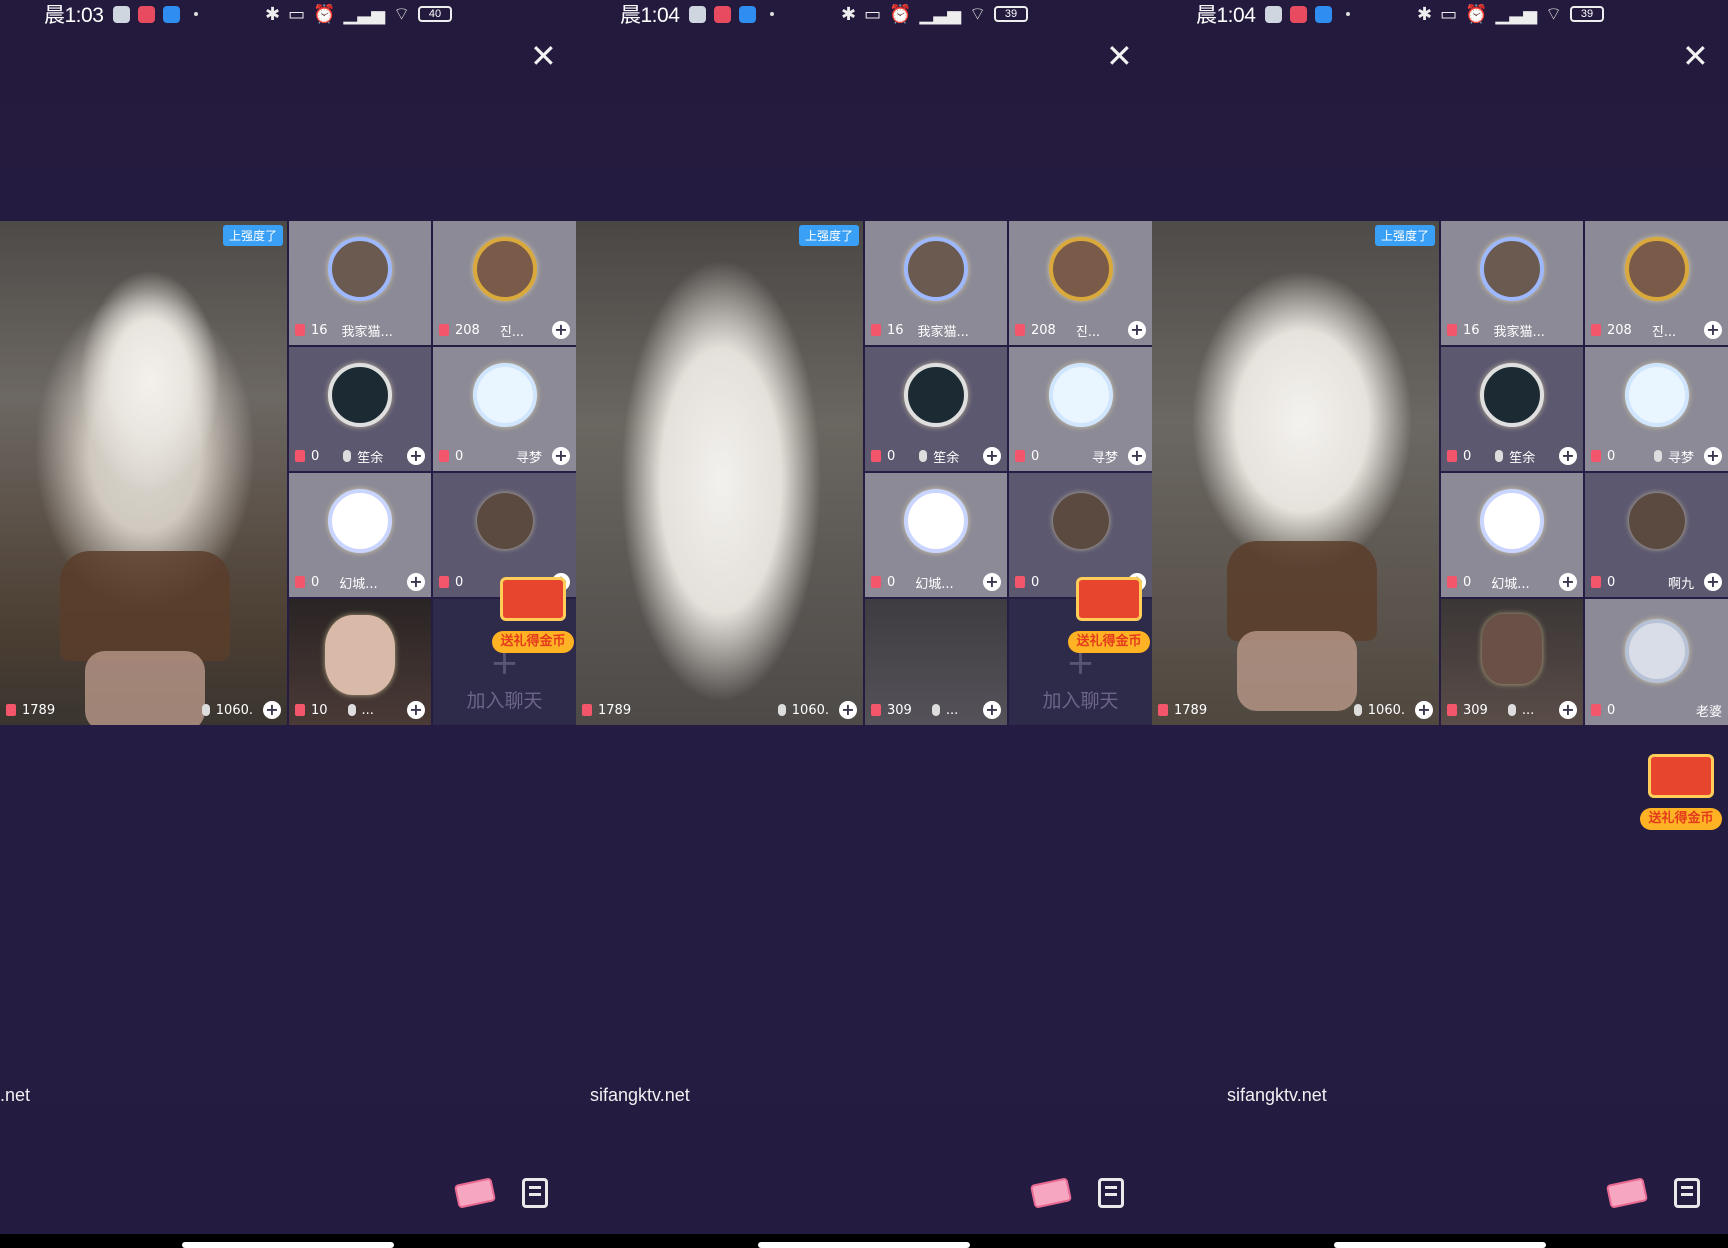 The width and height of the screenshot is (1728, 1248). I want to click on treasure-chest-icon, so click(1681, 776).